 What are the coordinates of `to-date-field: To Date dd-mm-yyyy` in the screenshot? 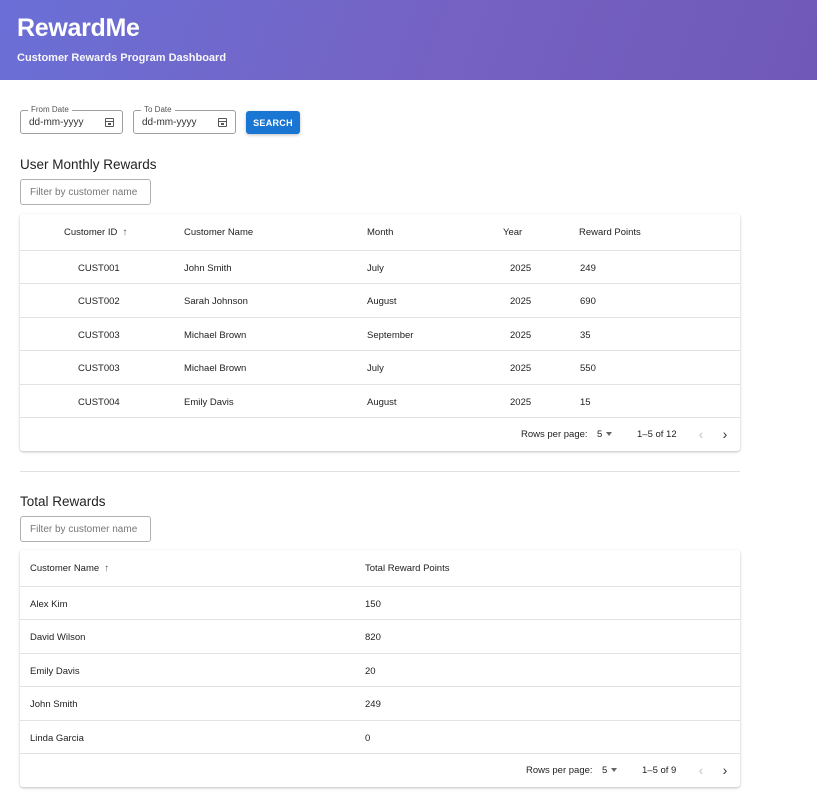 It's located at (184, 119).